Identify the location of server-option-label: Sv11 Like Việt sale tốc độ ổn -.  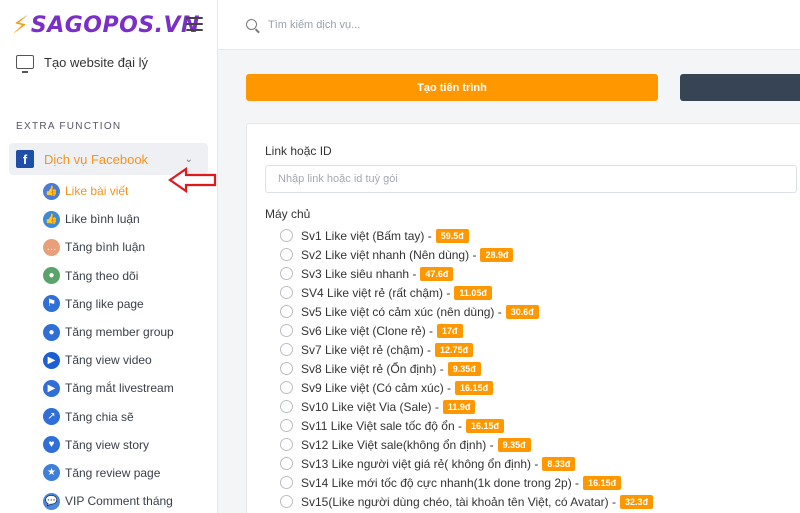
(381, 425).